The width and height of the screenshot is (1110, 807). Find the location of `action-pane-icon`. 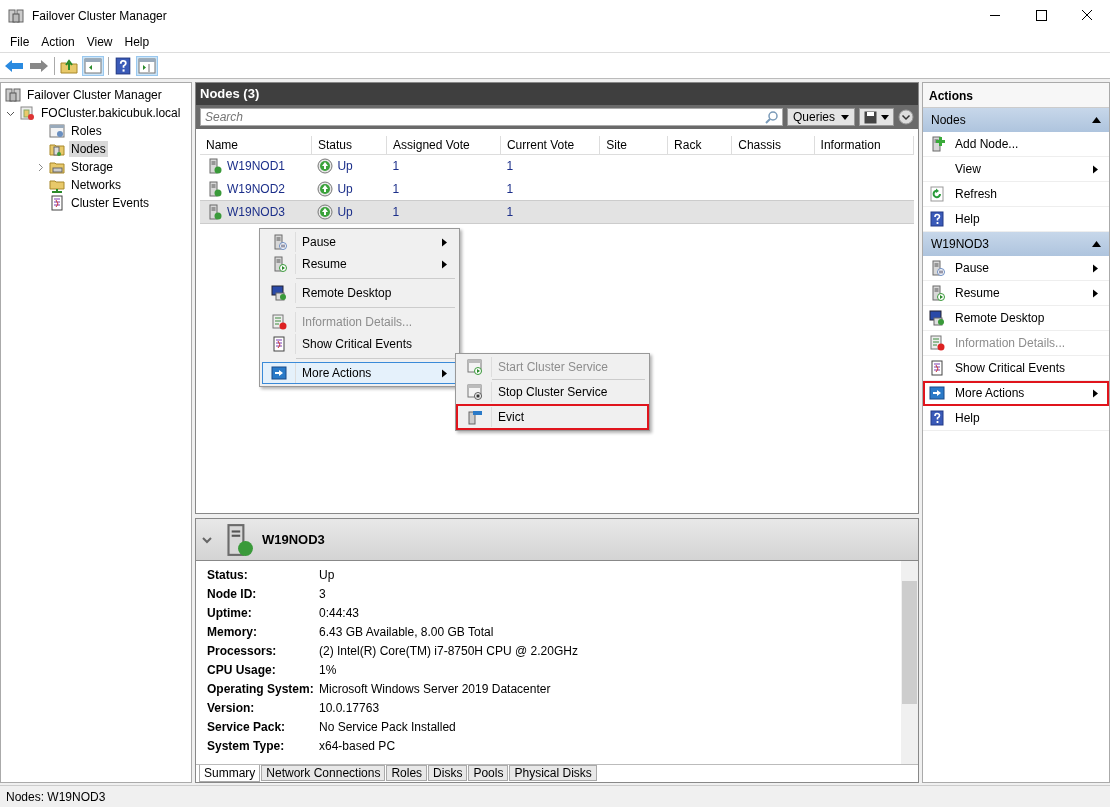

action-pane-icon is located at coordinates (147, 65).